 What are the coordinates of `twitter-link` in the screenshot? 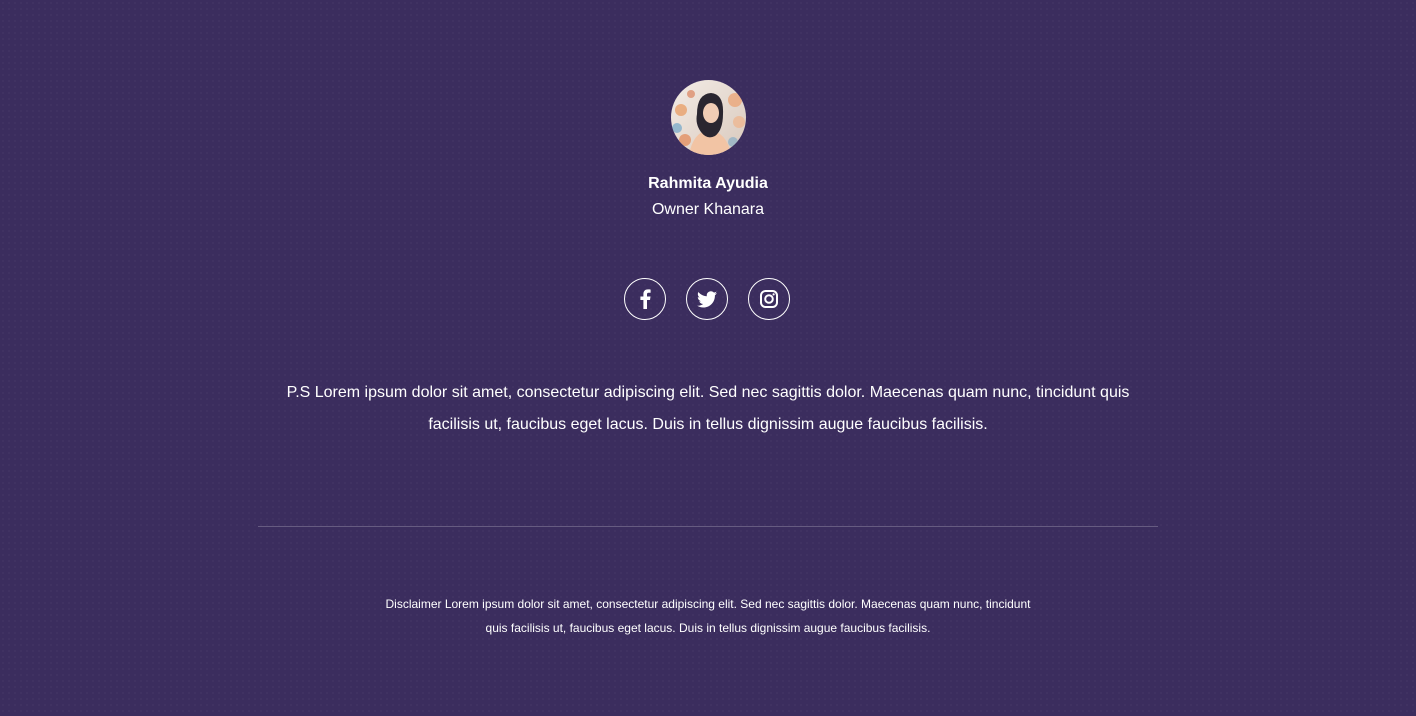 It's located at (707, 299).